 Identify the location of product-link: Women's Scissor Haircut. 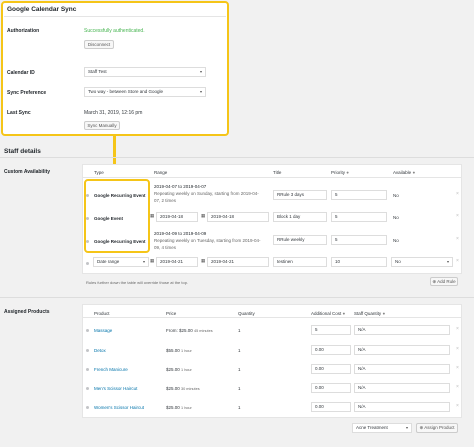
(119, 407).